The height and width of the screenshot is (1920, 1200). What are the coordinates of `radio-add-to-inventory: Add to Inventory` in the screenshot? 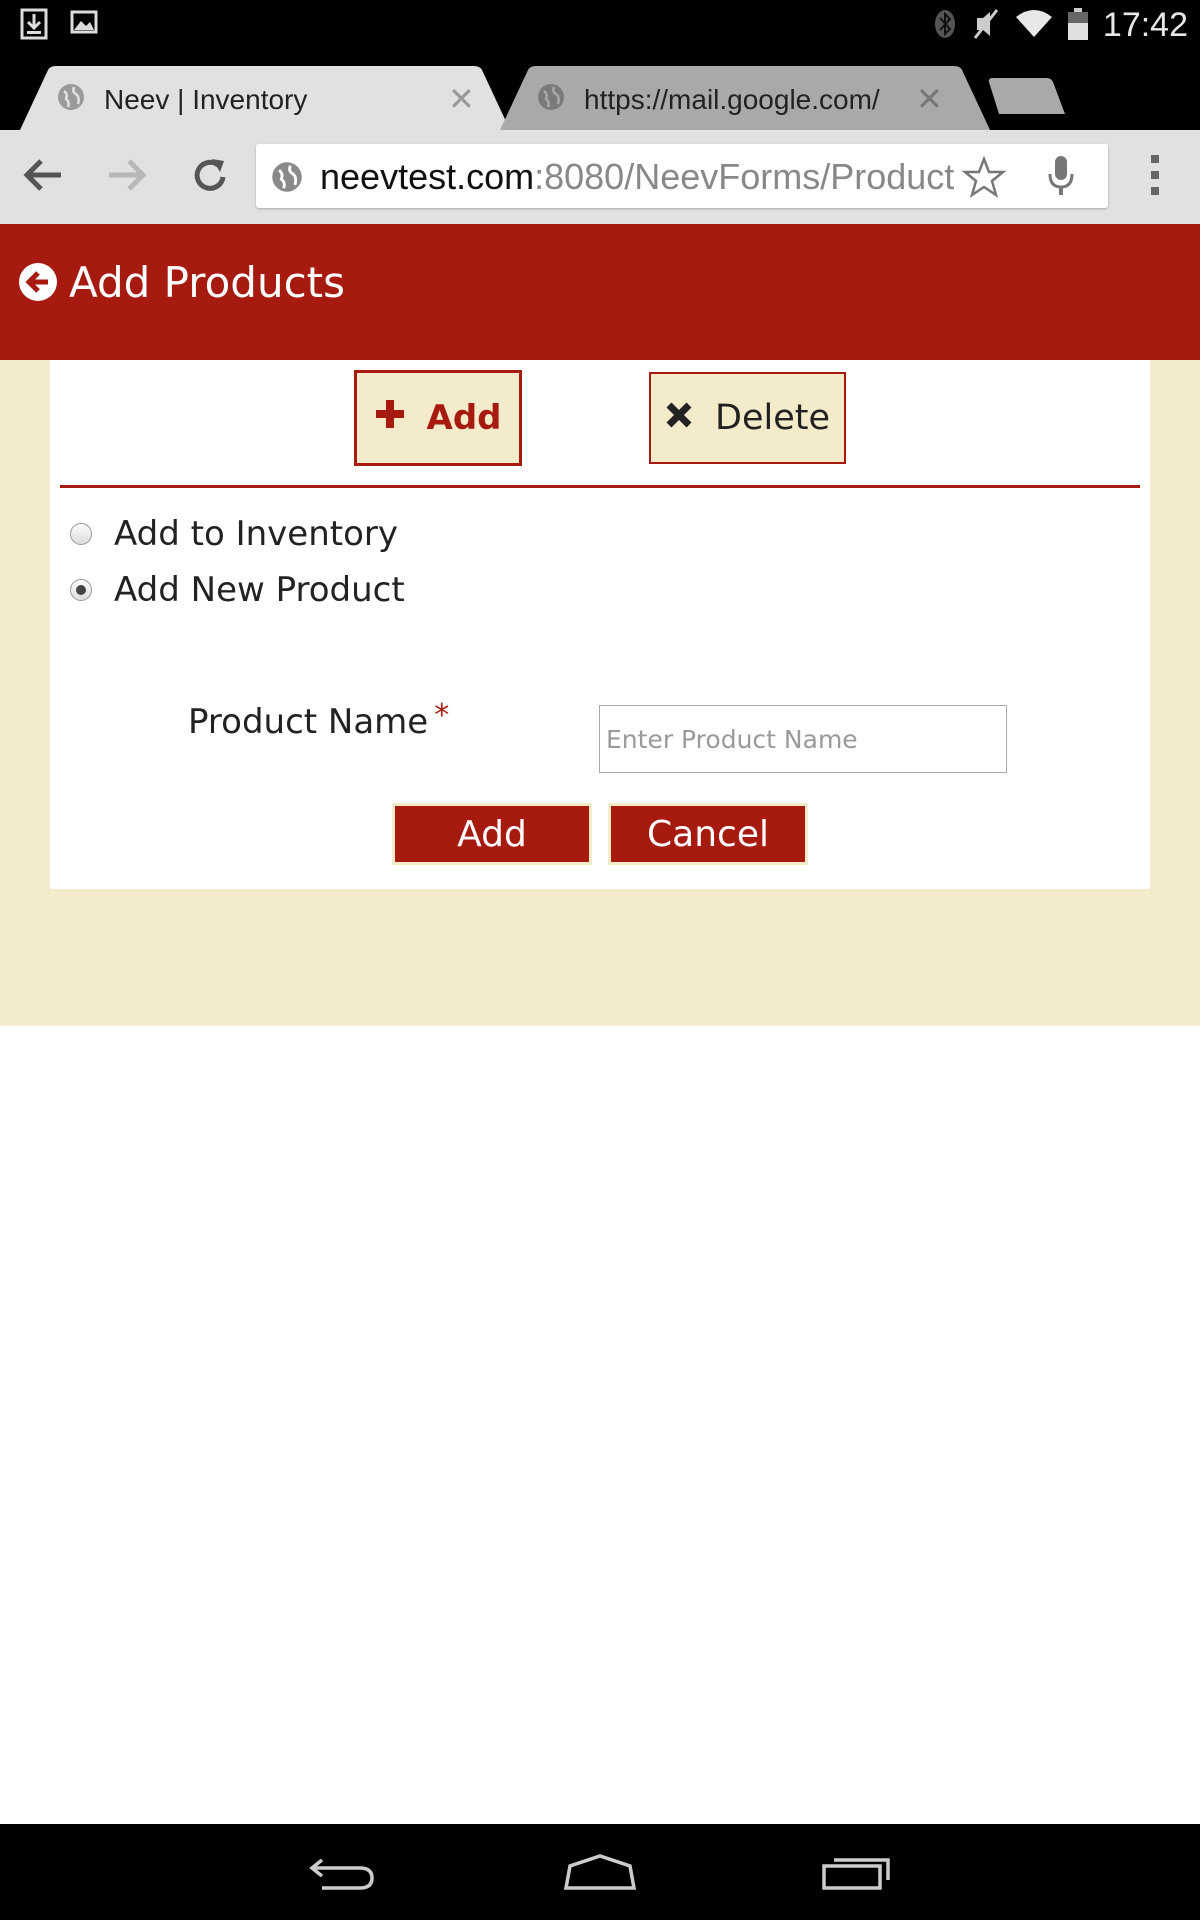 It's located at (234, 534).